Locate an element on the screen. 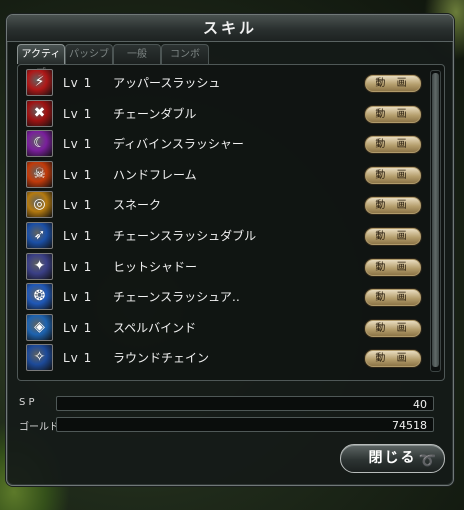  chain-double-icon: ✖ is located at coordinates (39, 113).